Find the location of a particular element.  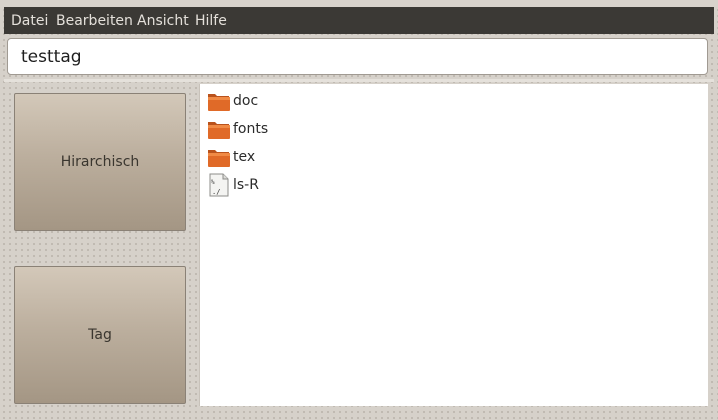

file-item-fonts: fonts is located at coordinates (307, 129).